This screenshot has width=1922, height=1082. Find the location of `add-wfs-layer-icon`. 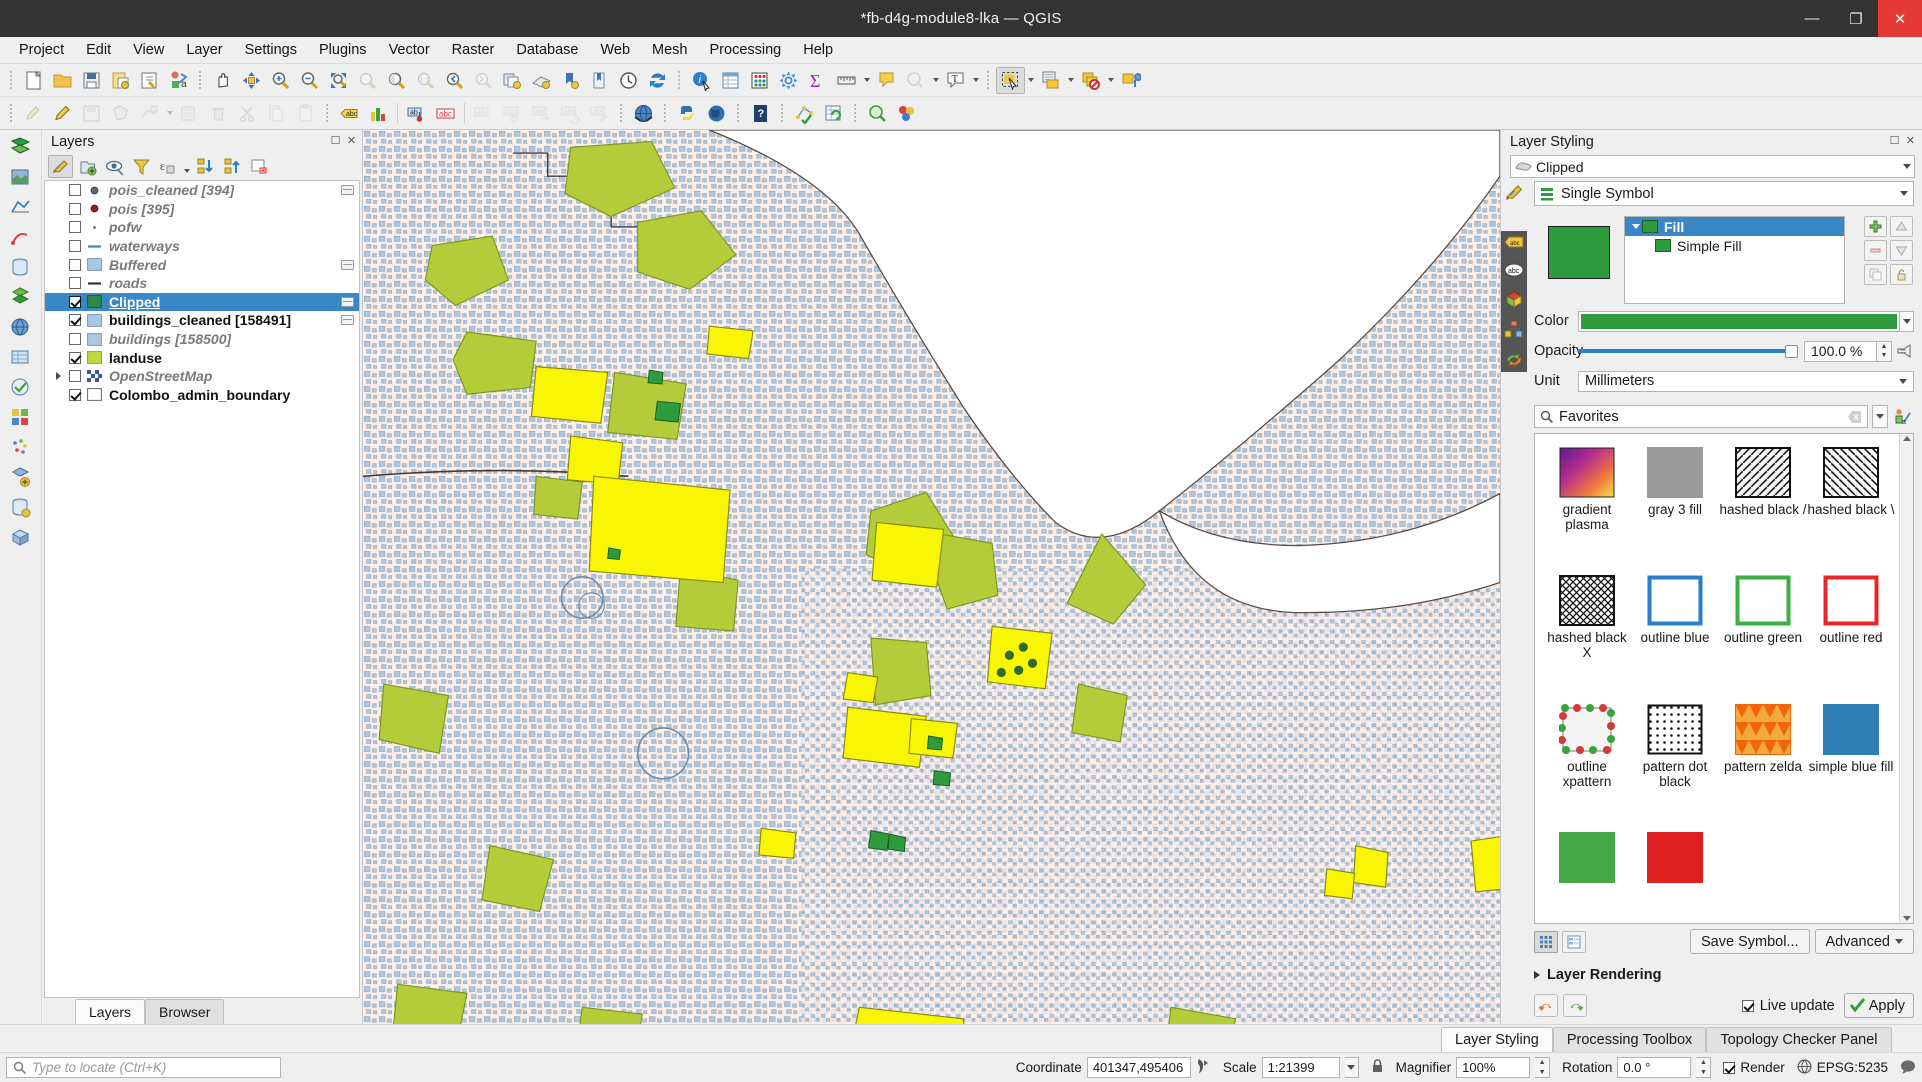

add-wfs-layer-icon is located at coordinates (20, 387).